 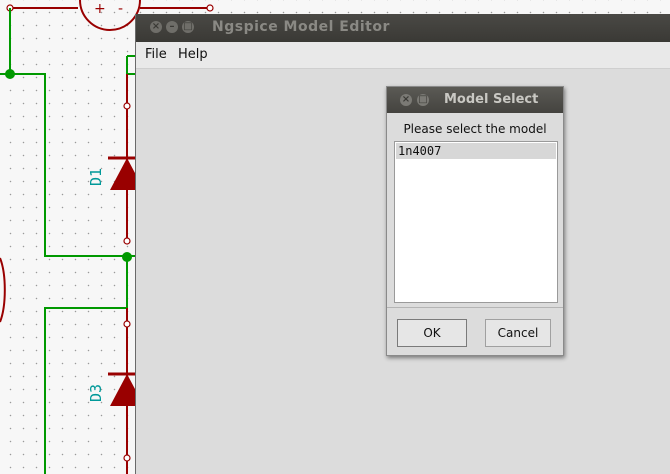 I want to click on diode-d1-label: D1, so click(x=96, y=177).